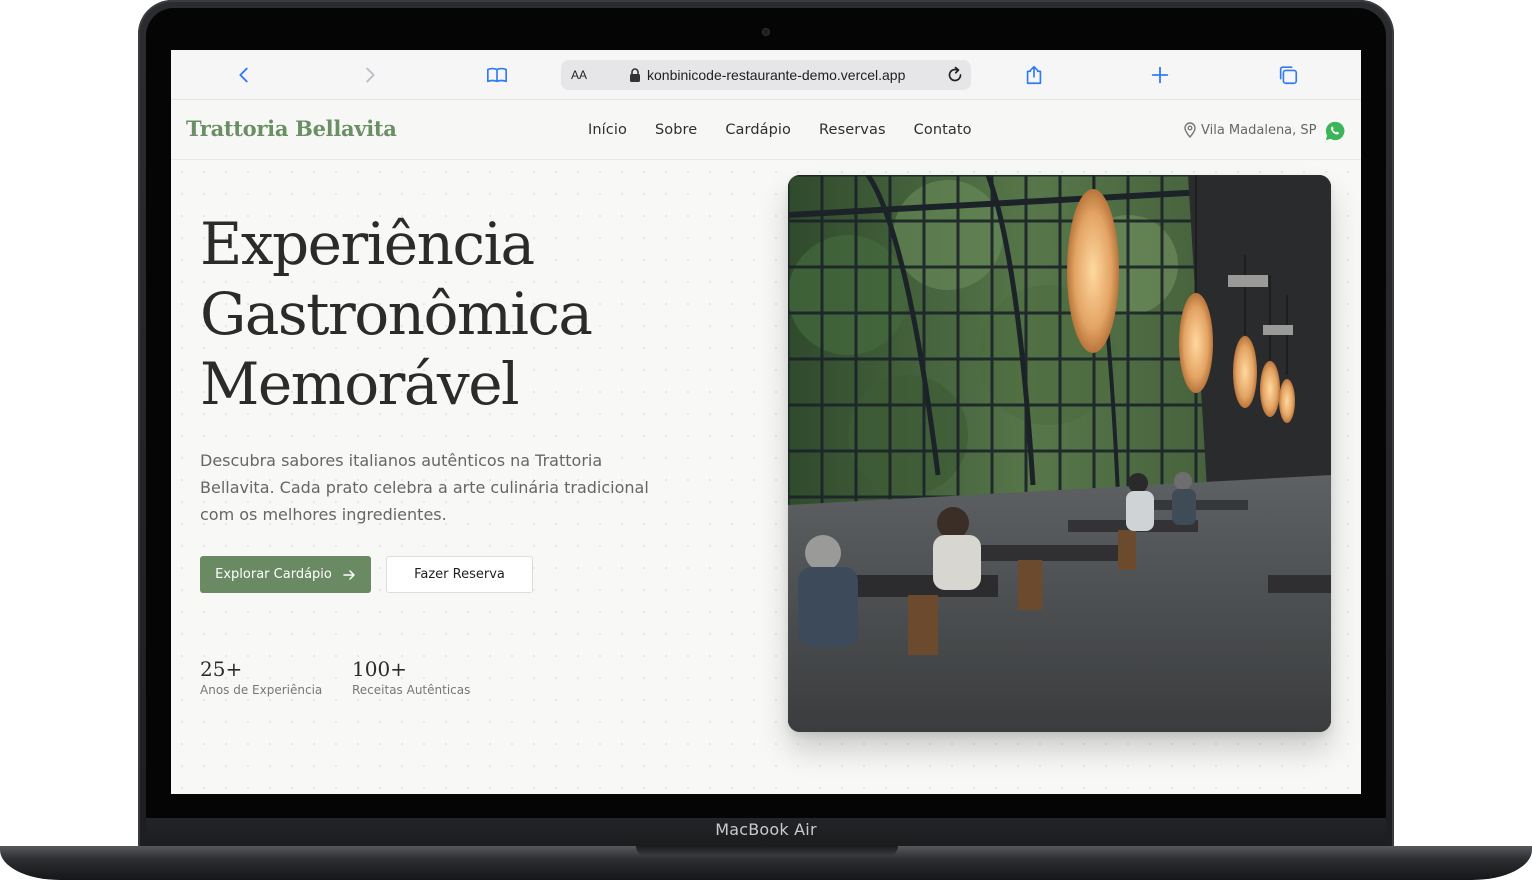 The width and height of the screenshot is (1532, 880). Describe the element at coordinates (497, 75) in the screenshot. I see `bookmarks-icon` at that location.